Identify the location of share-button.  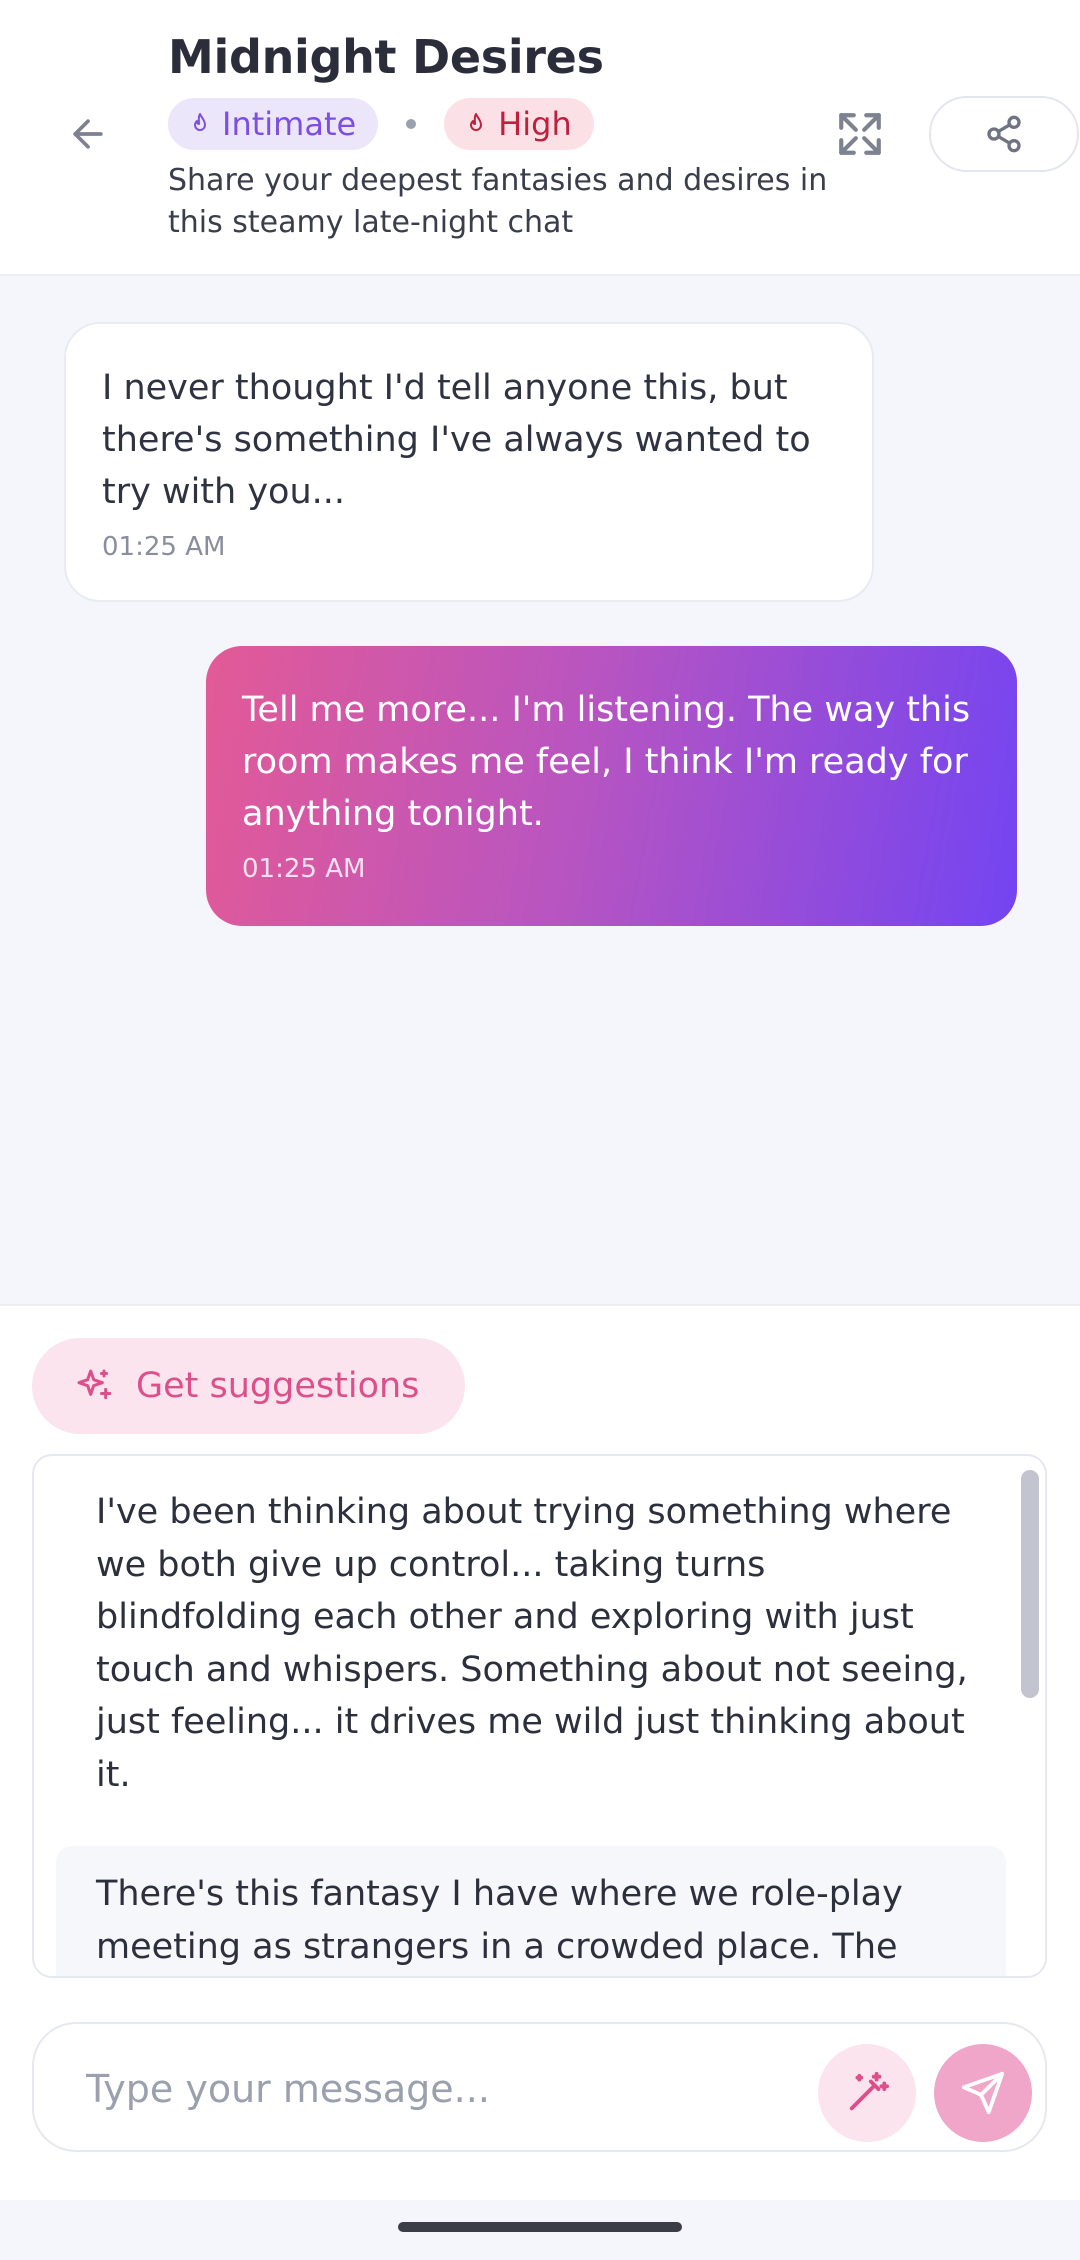
(1004, 134).